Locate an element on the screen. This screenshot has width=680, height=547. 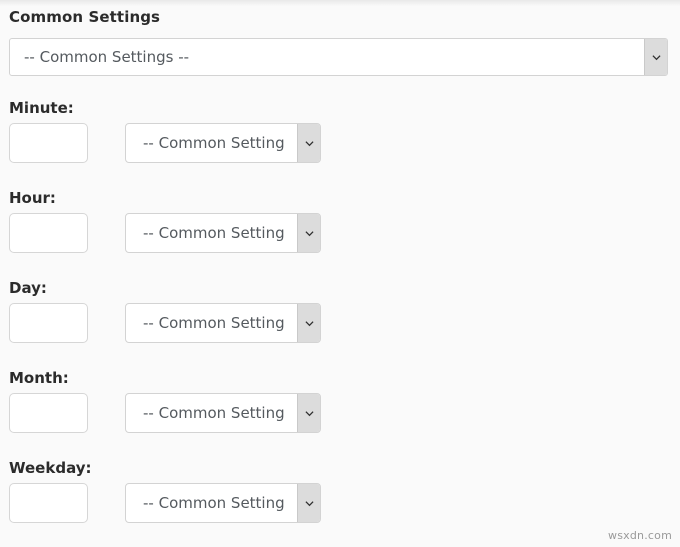
label-month: Month: is located at coordinates (39, 378).